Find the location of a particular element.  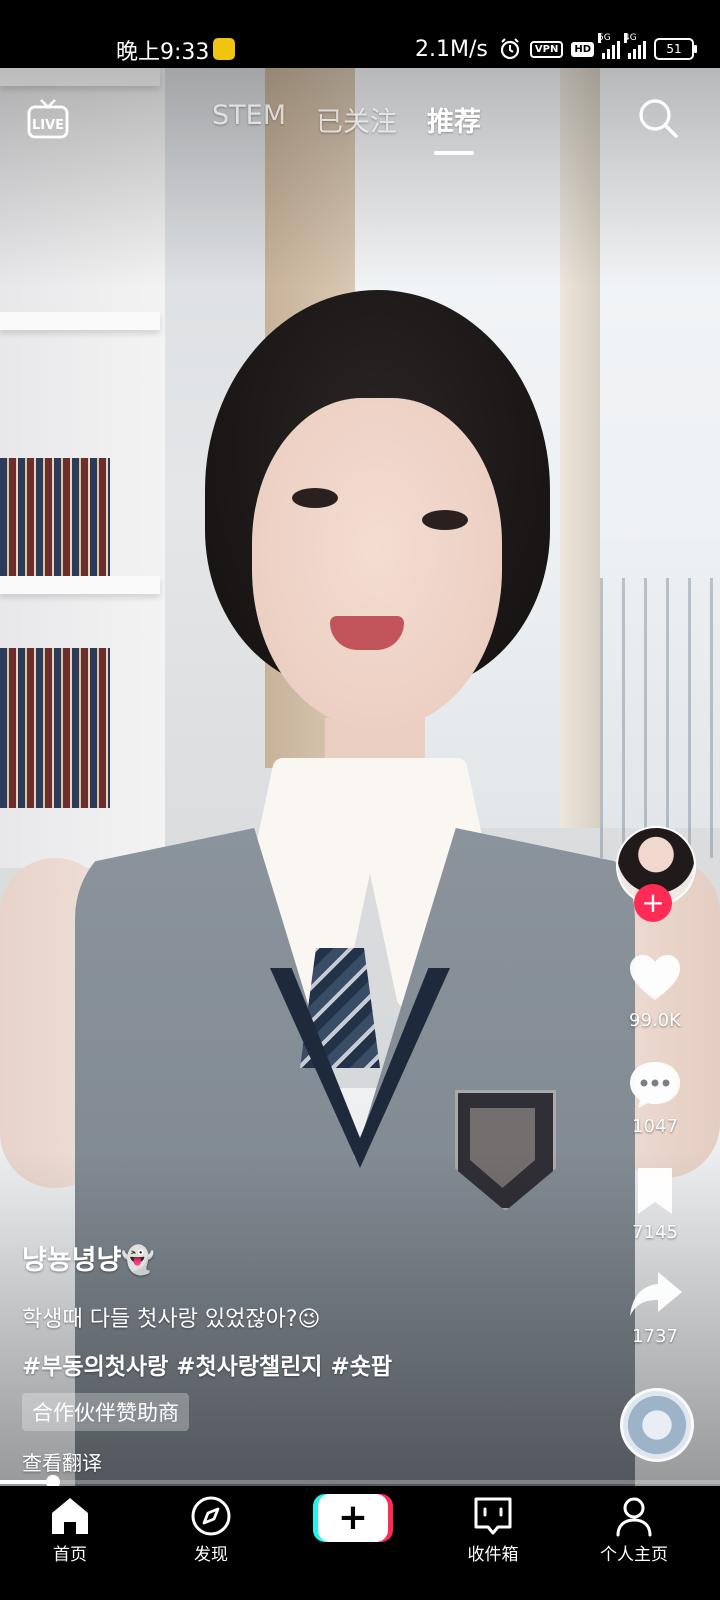

bookmark-icon is located at coordinates (655, 1191).